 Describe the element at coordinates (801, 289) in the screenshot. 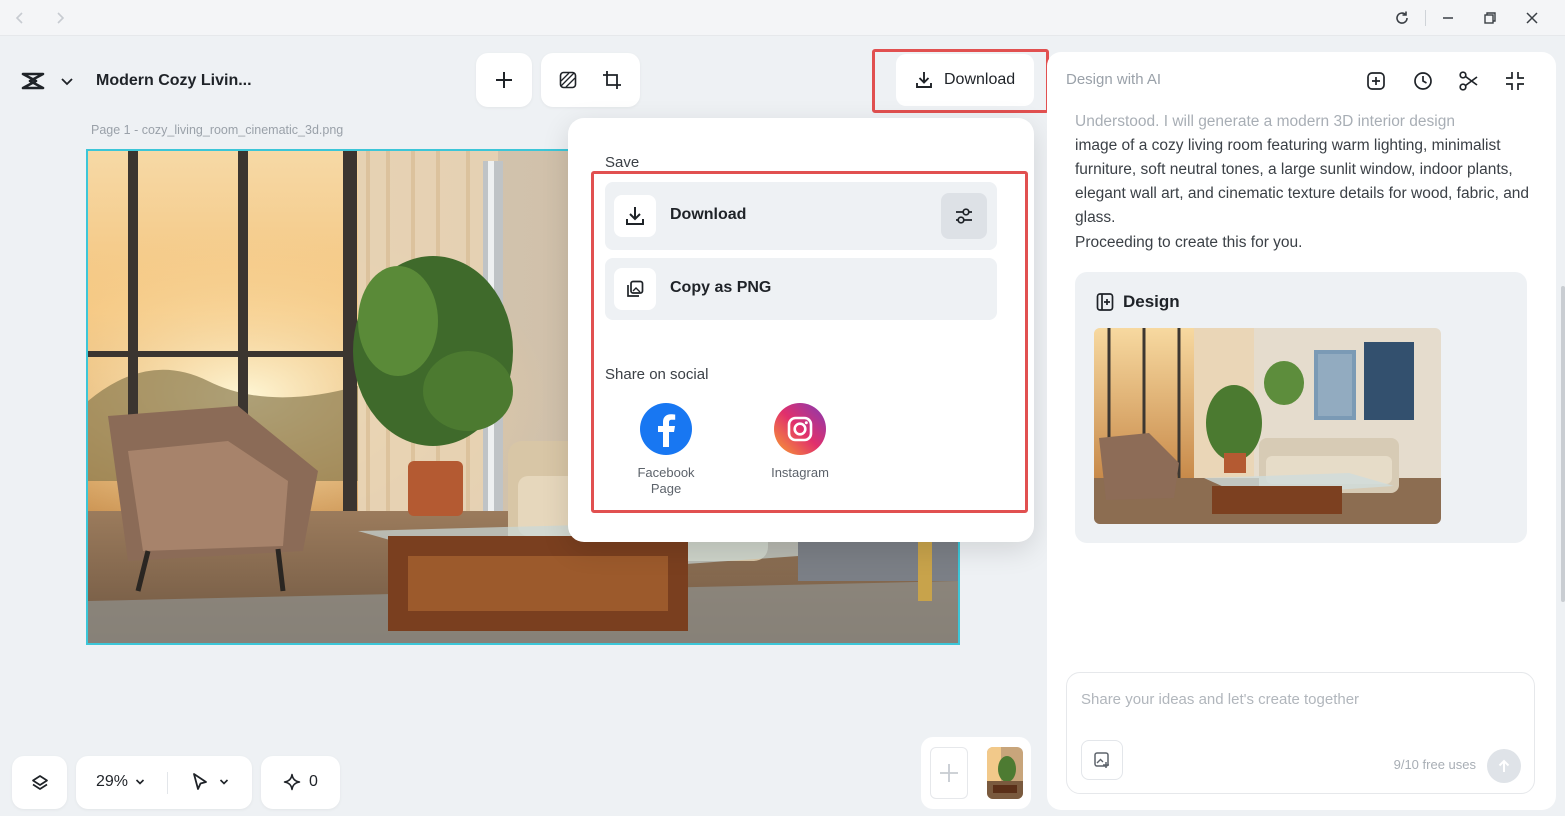

I see `copy-png-option: Copy as PNG` at that location.